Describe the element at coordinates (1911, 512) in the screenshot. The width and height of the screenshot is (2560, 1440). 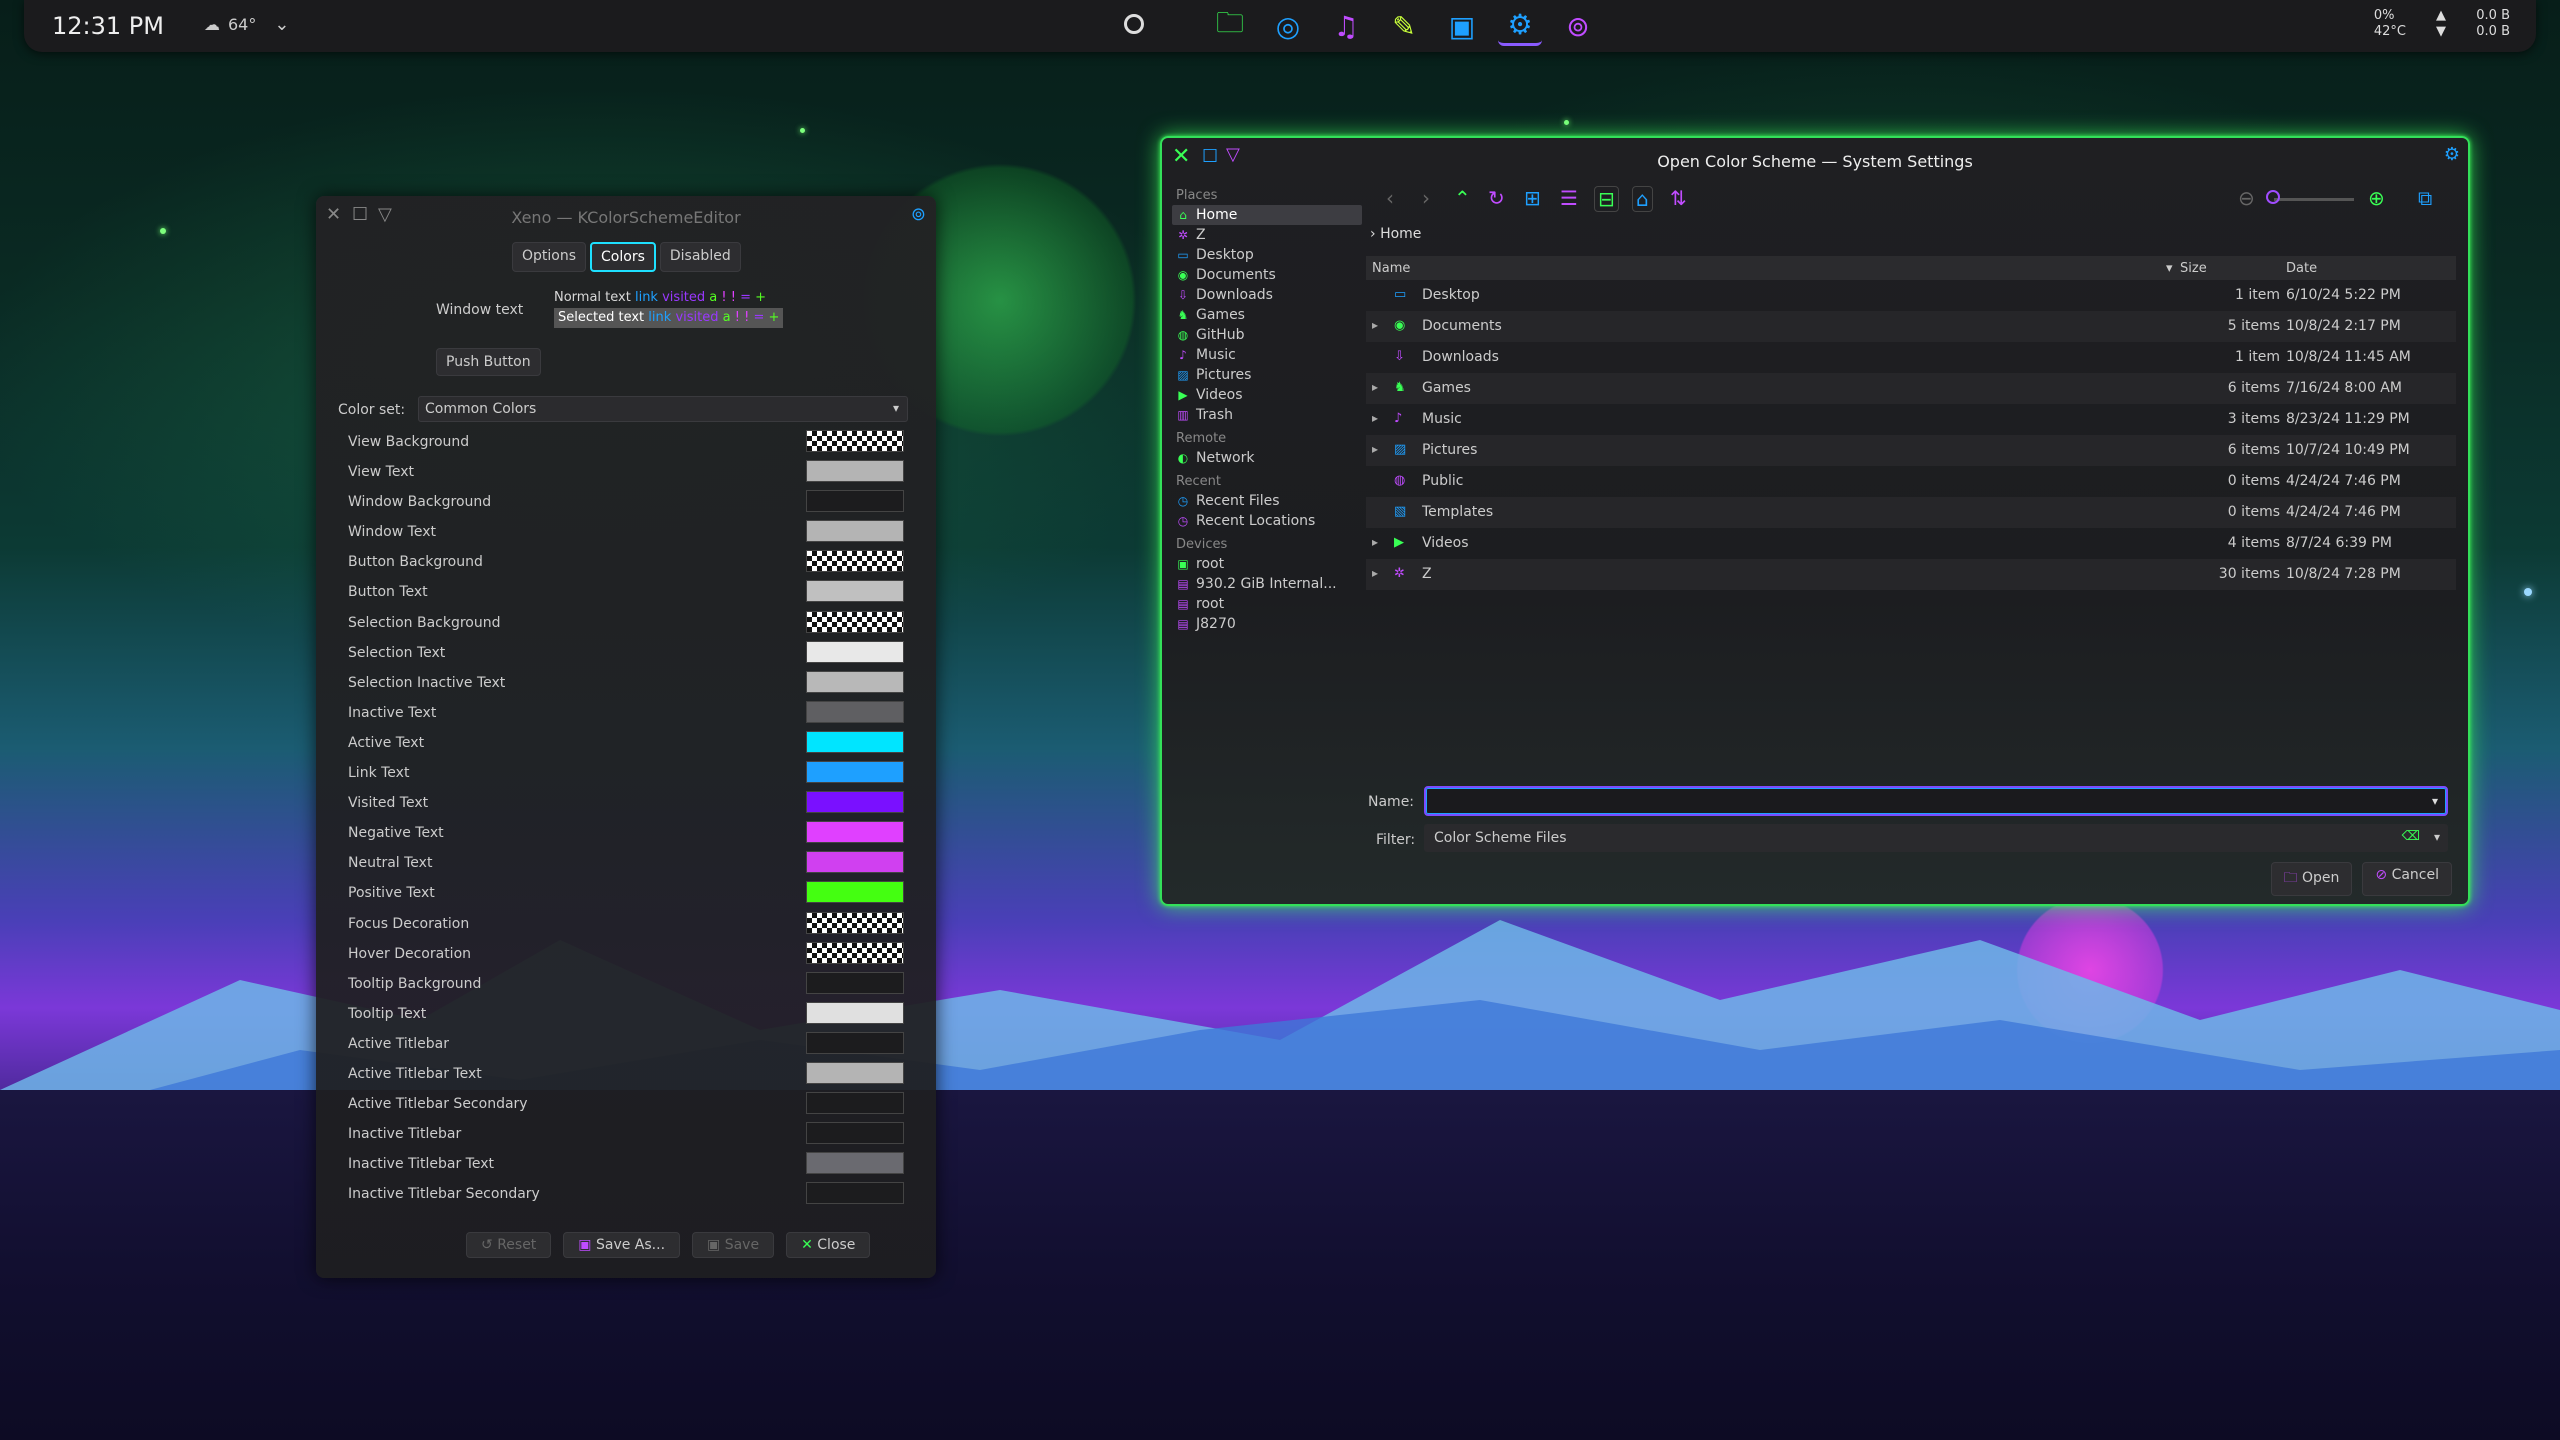
I see `file-row: ▧ Templates 0 items 4/24/24 7:46 PM` at that location.